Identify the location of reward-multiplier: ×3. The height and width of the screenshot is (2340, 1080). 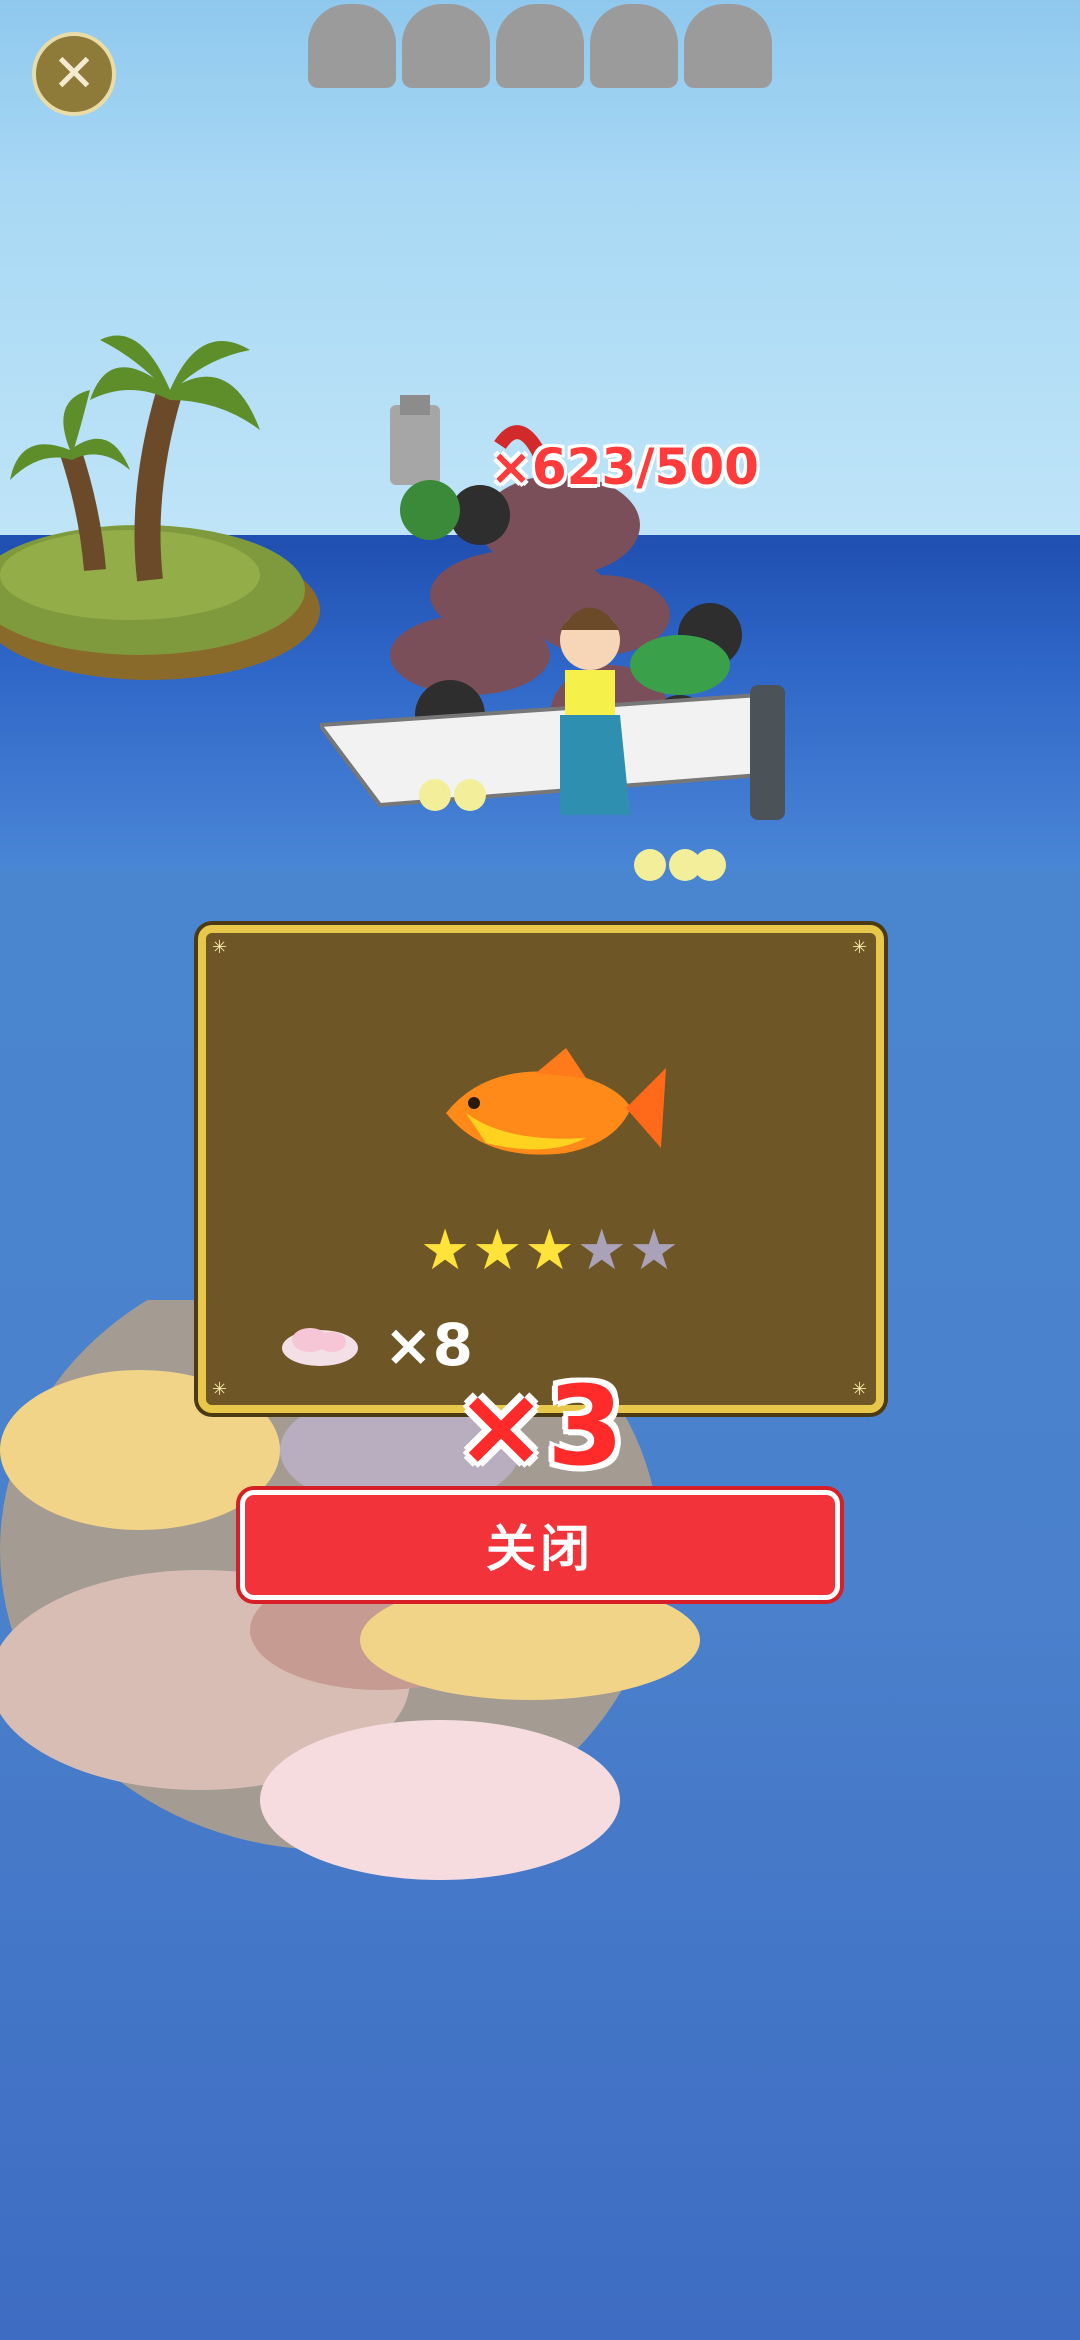
(539, 1426).